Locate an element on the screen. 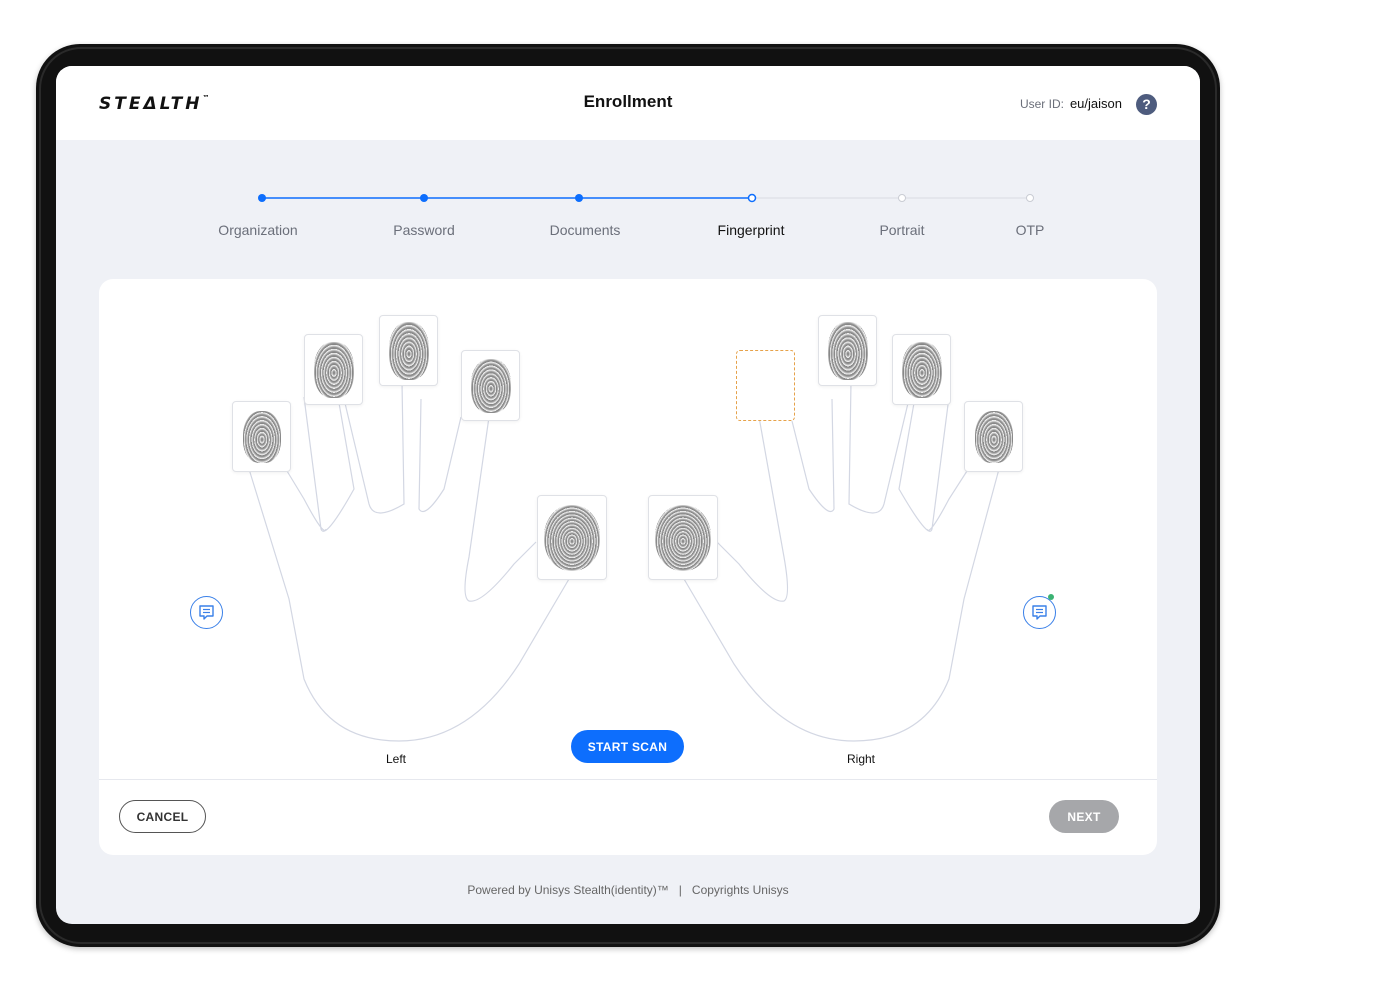 Image resolution: width=1400 pixels, height=990 pixels. cancel-button: CANCEL is located at coordinates (162, 816).